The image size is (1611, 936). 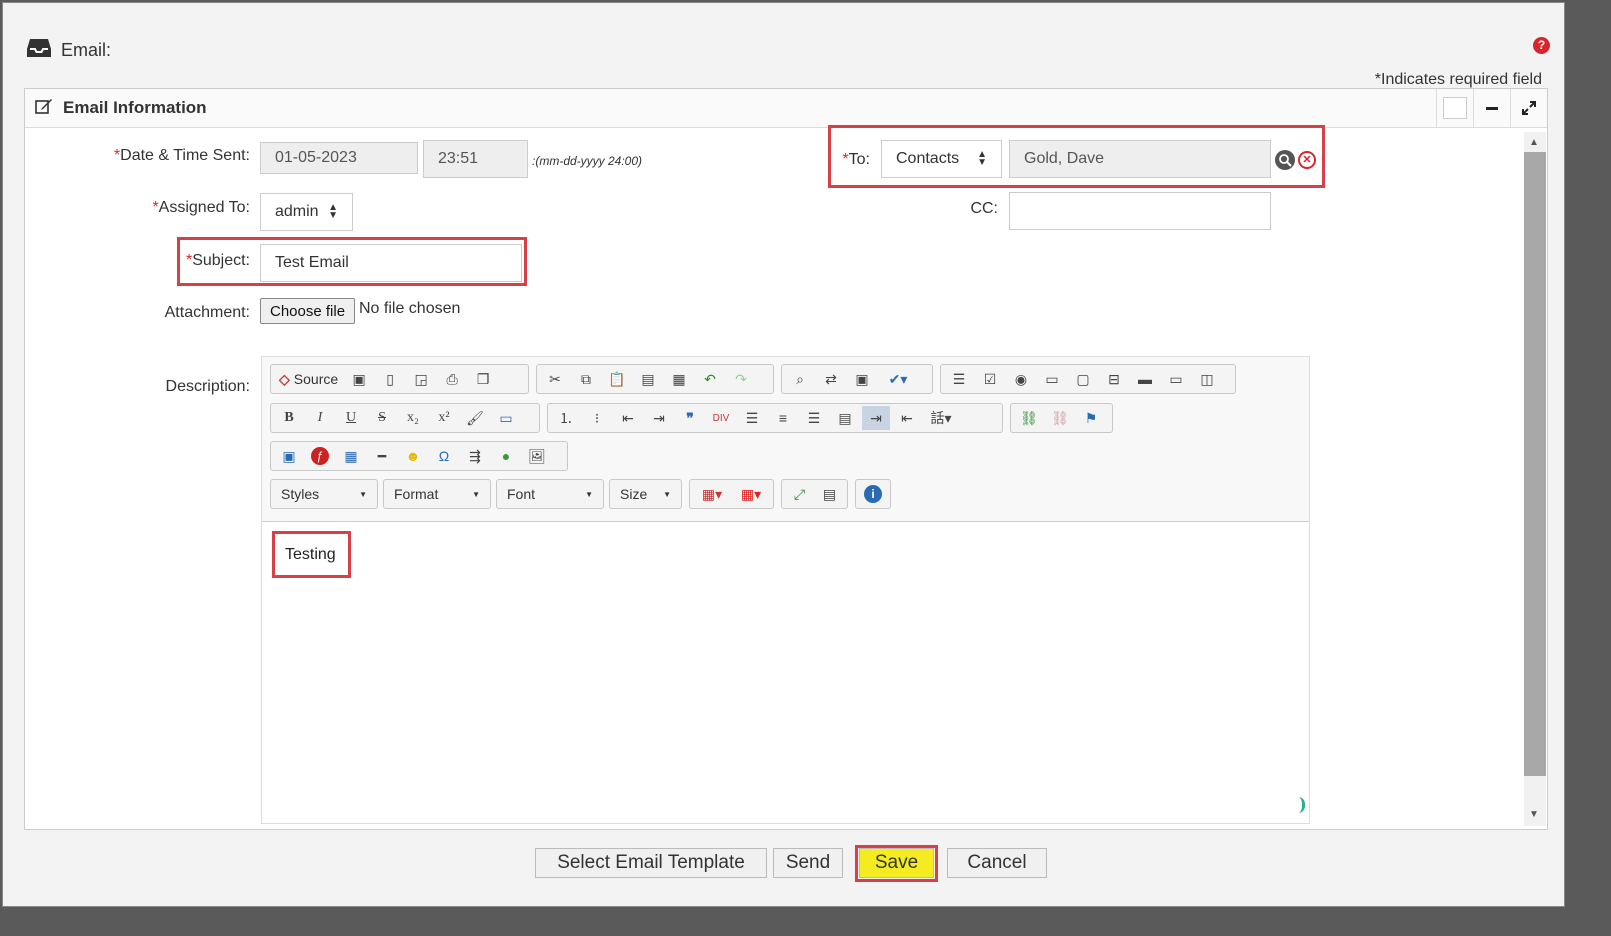 What do you see at coordinates (135, 107) in the screenshot?
I see `panel-title: Email Information` at bounding box center [135, 107].